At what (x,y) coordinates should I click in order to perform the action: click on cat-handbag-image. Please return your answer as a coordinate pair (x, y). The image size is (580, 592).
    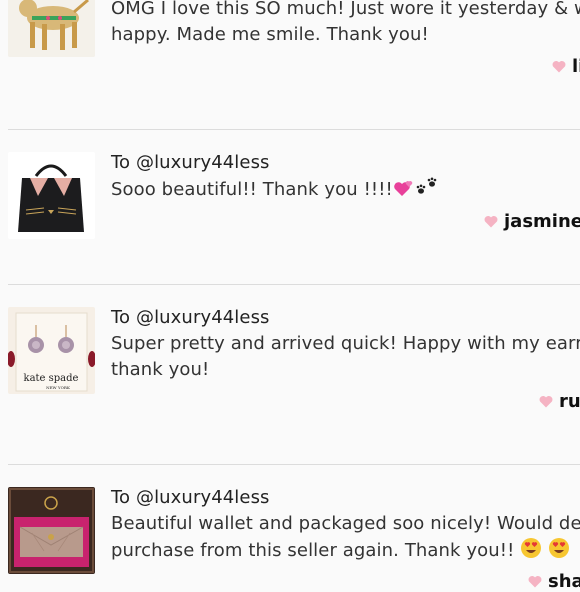
    Looking at the image, I should click on (51, 195).